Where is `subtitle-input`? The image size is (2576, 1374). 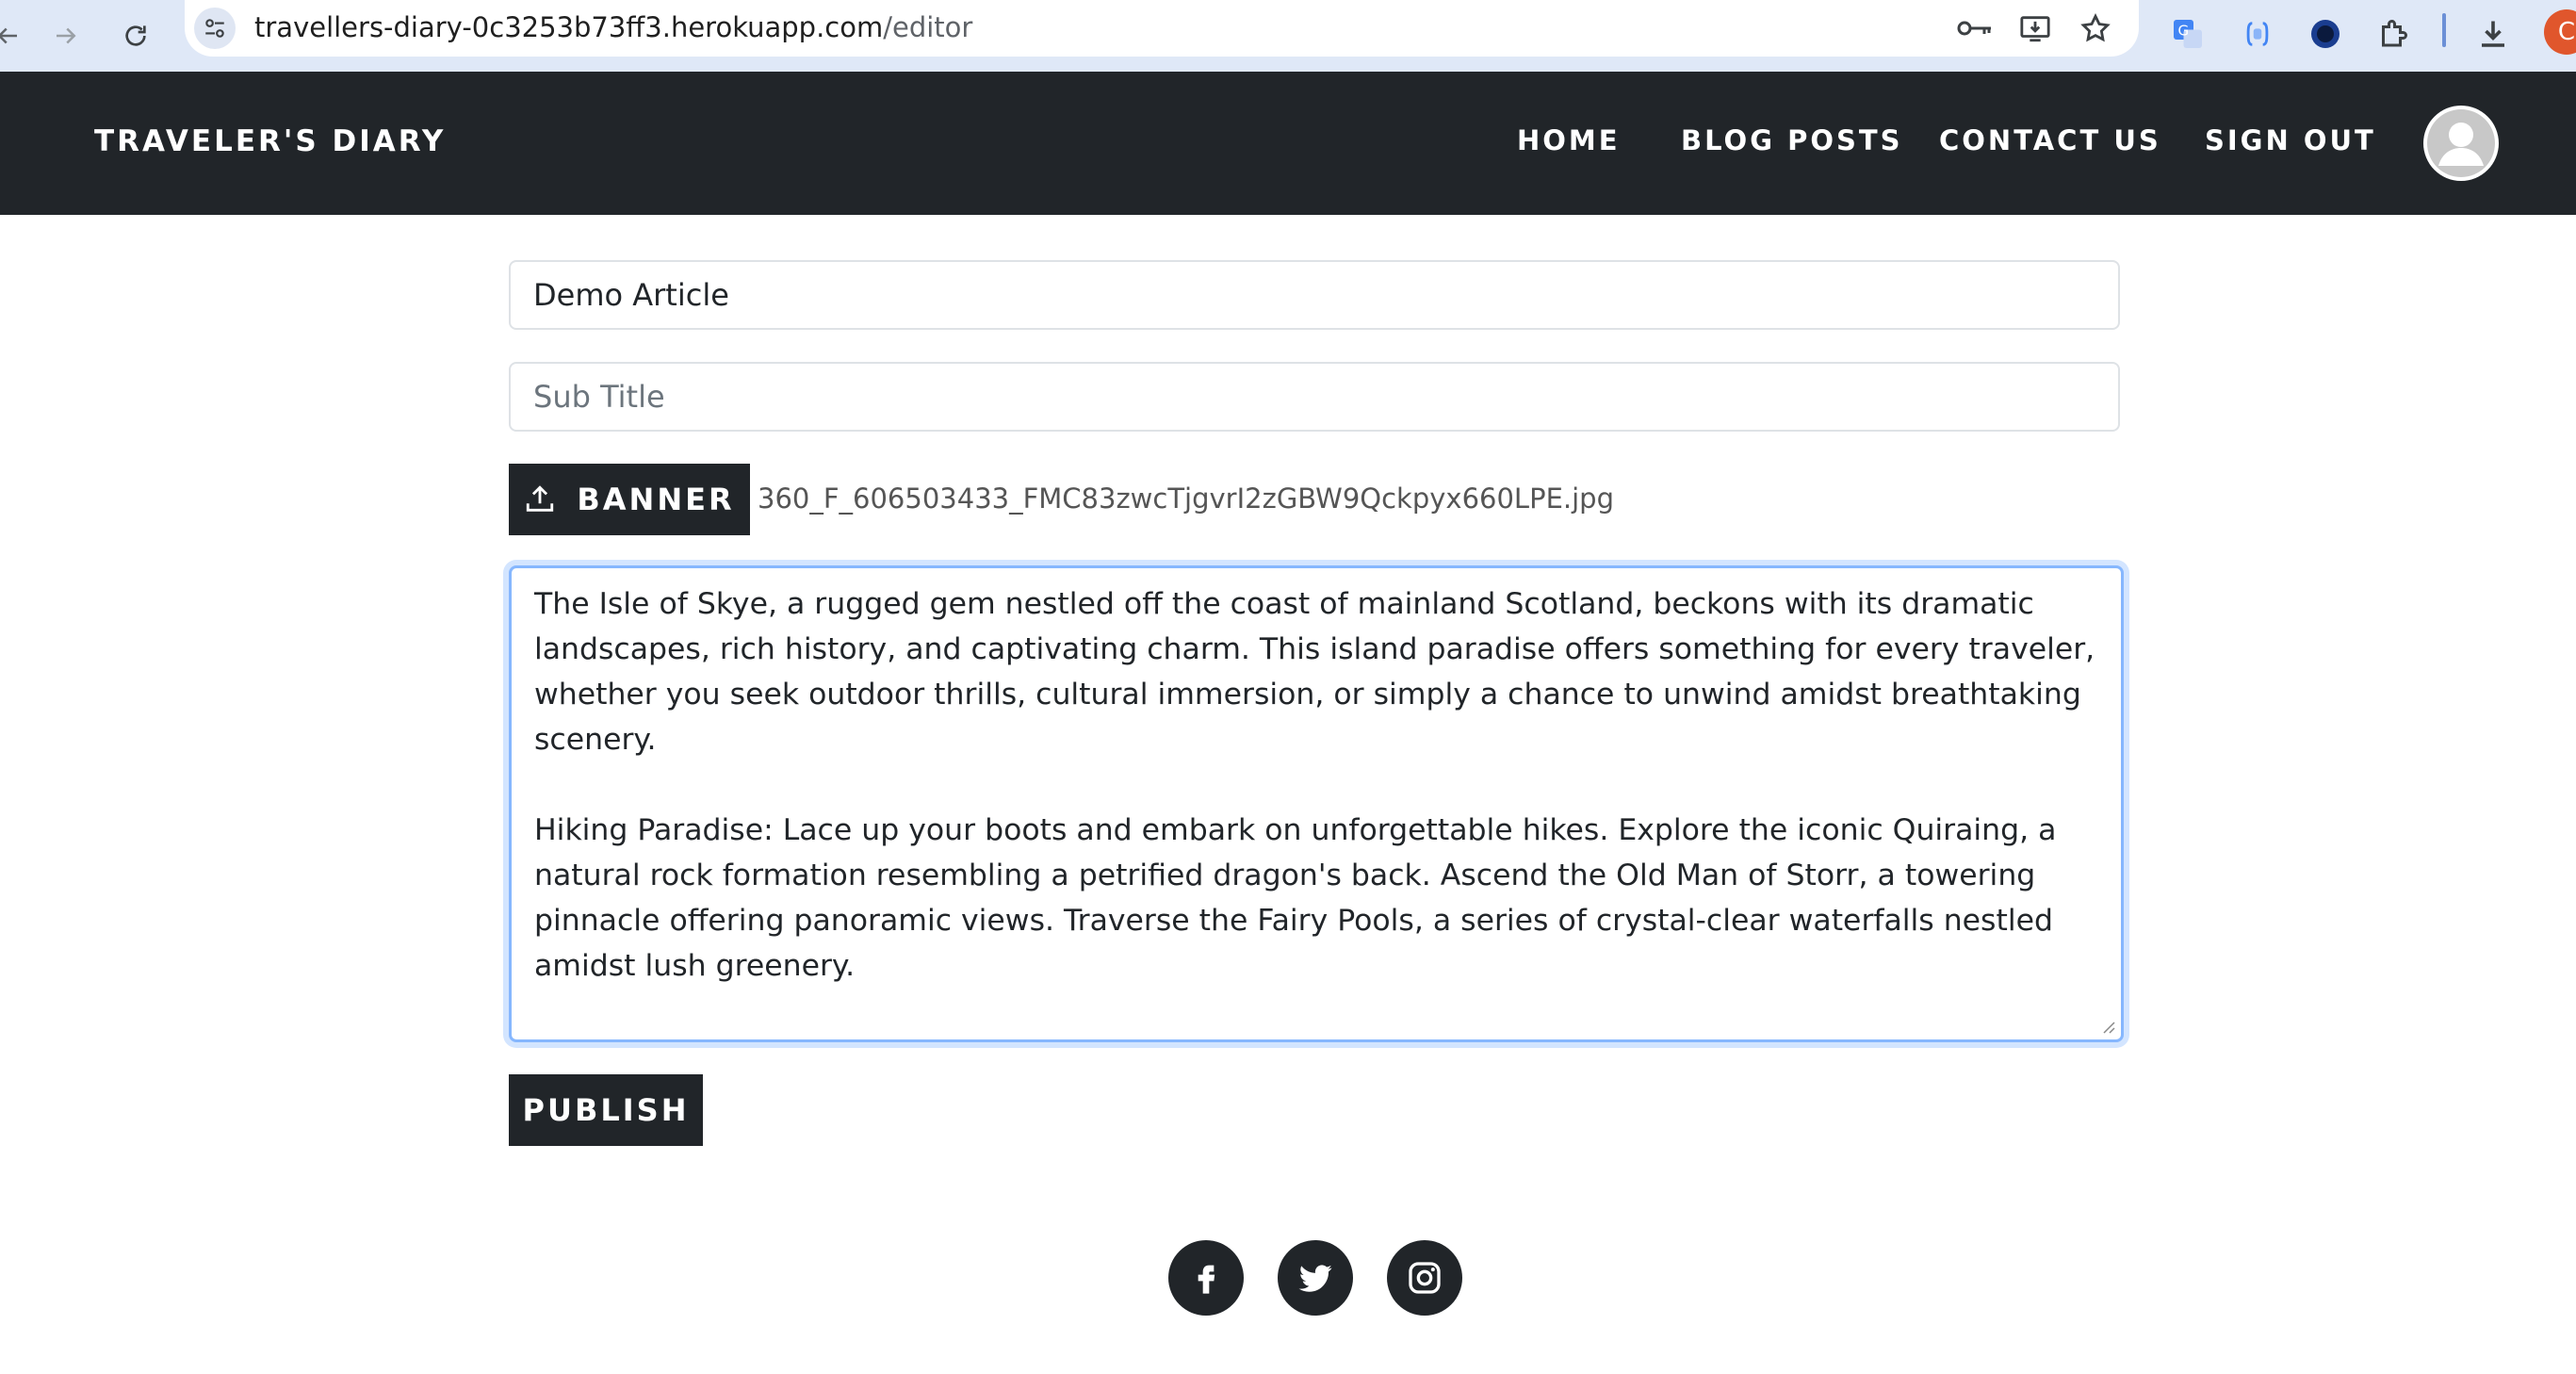 subtitle-input is located at coordinates (1314, 397).